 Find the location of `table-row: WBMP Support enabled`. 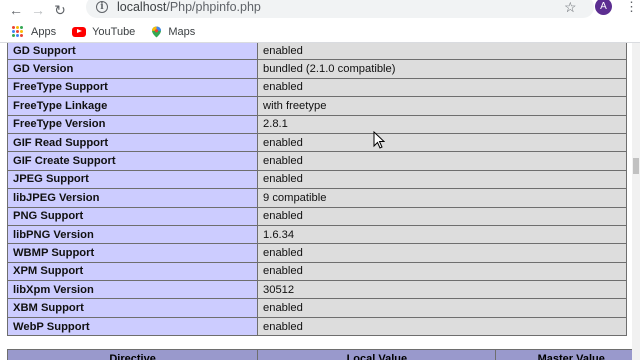

table-row: WBMP Support enabled is located at coordinates (317, 253).